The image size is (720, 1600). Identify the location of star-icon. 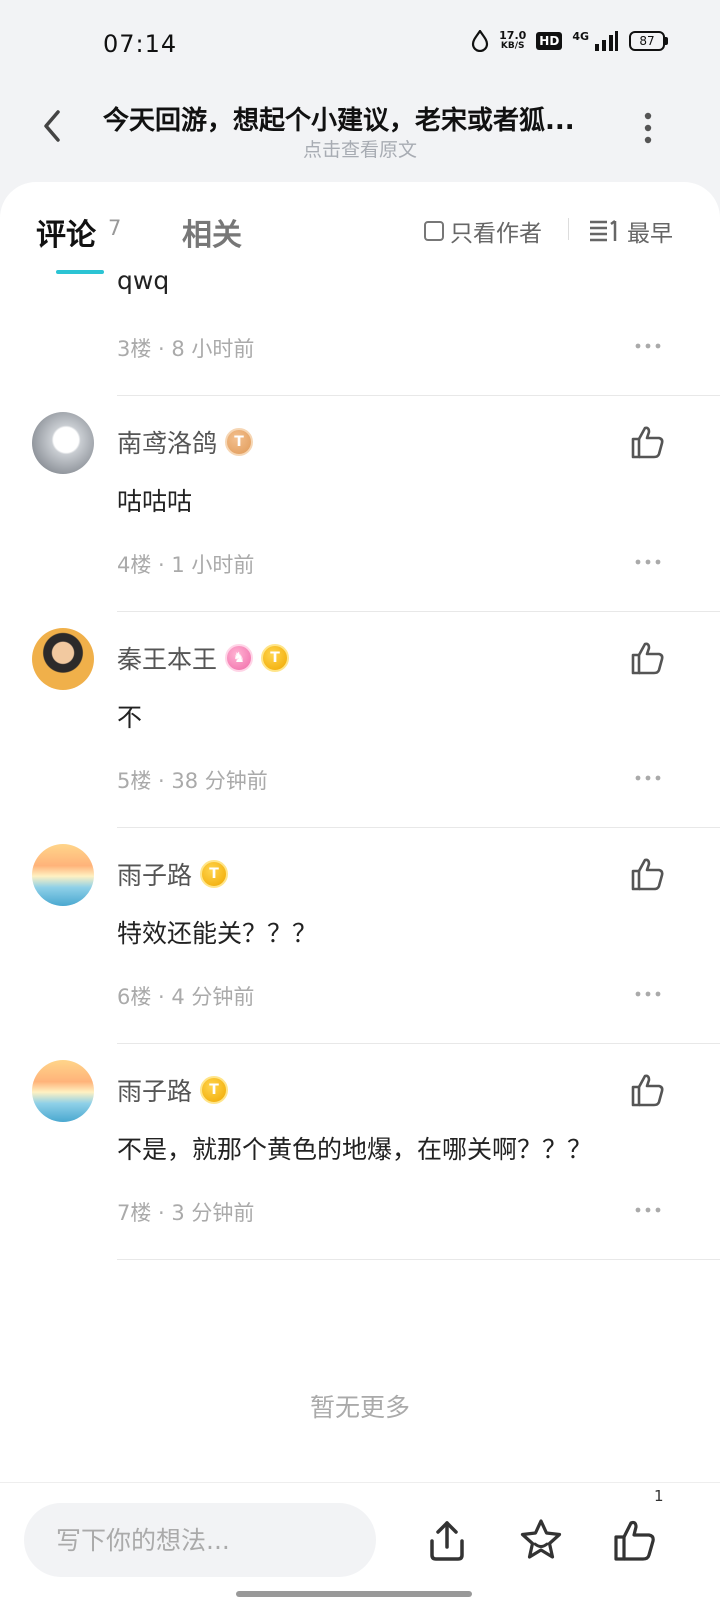
(541, 1540).